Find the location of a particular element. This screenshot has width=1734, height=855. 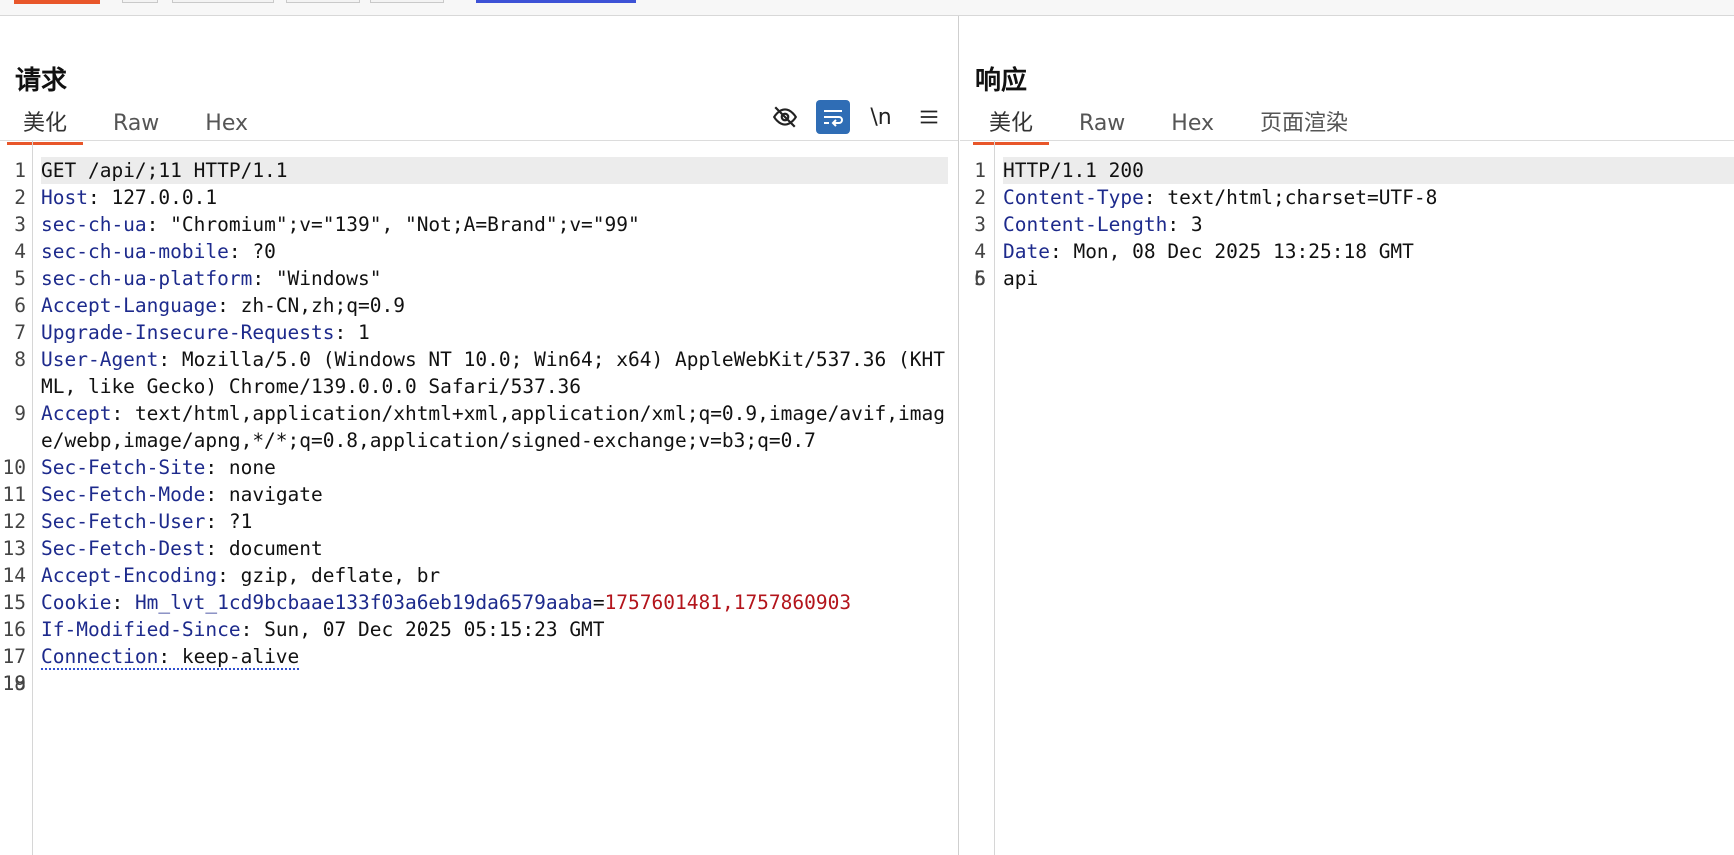

cookie-name: Hm_lvt_1cd9bcbaae133f03a6eb19da6579aaba is located at coordinates (363, 602).